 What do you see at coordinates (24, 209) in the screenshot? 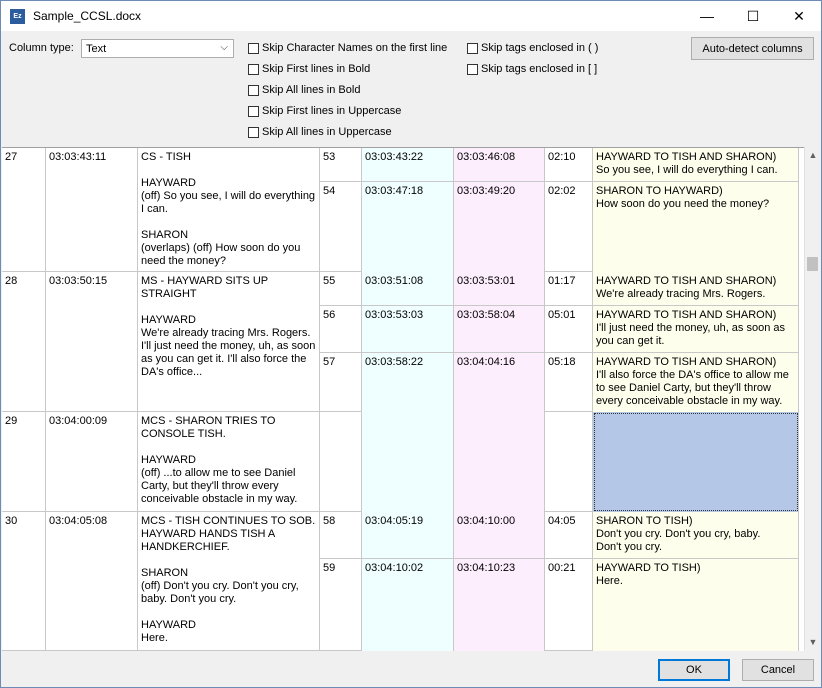
I see `row-number-cell: 27` at bounding box center [24, 209].